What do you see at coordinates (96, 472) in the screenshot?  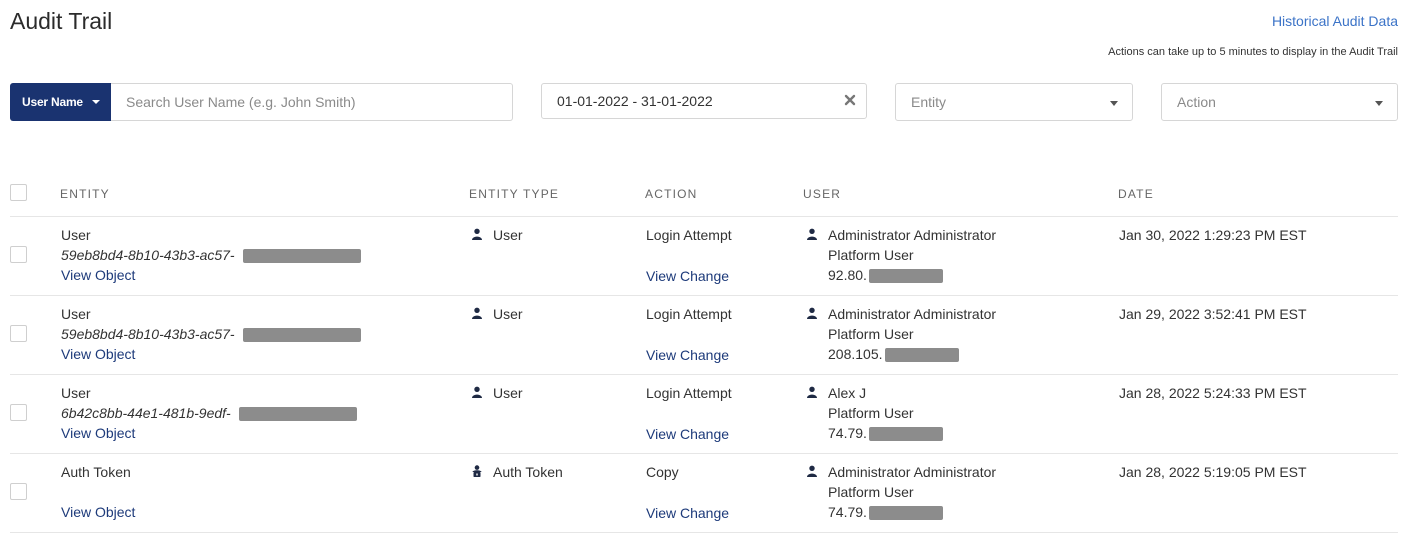 I see `entity-name: Auth Token` at bounding box center [96, 472].